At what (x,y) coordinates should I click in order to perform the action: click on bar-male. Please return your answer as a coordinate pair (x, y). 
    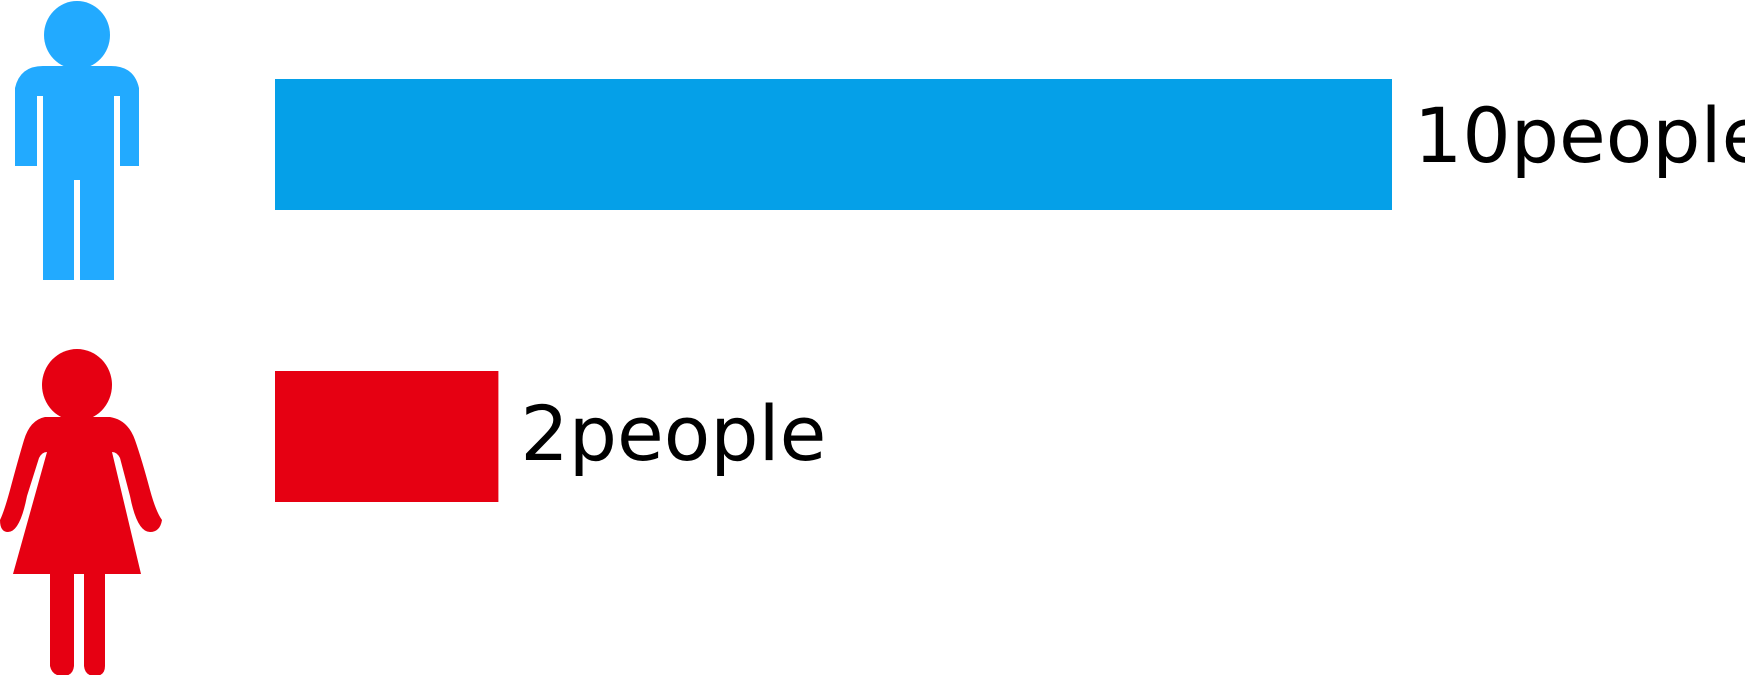
    Looking at the image, I should click on (833, 144).